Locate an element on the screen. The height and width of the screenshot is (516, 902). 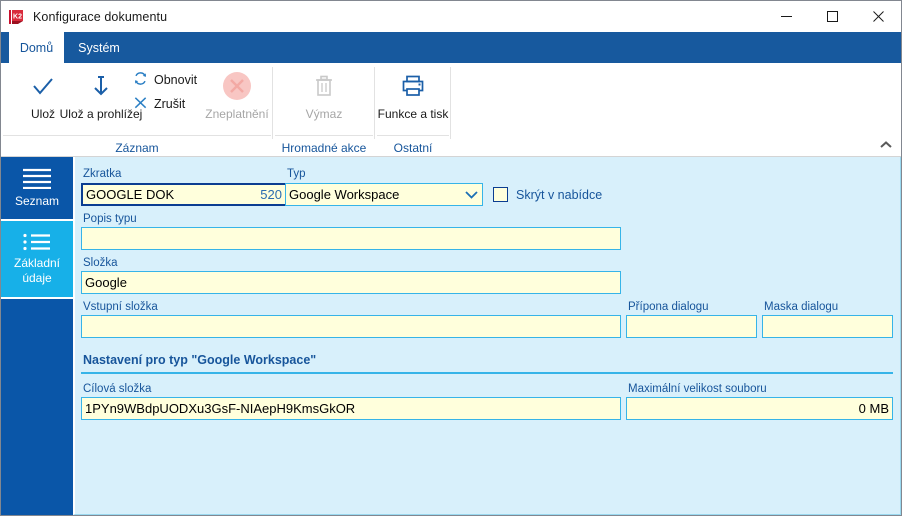
popis-typu-input is located at coordinates (351, 238).